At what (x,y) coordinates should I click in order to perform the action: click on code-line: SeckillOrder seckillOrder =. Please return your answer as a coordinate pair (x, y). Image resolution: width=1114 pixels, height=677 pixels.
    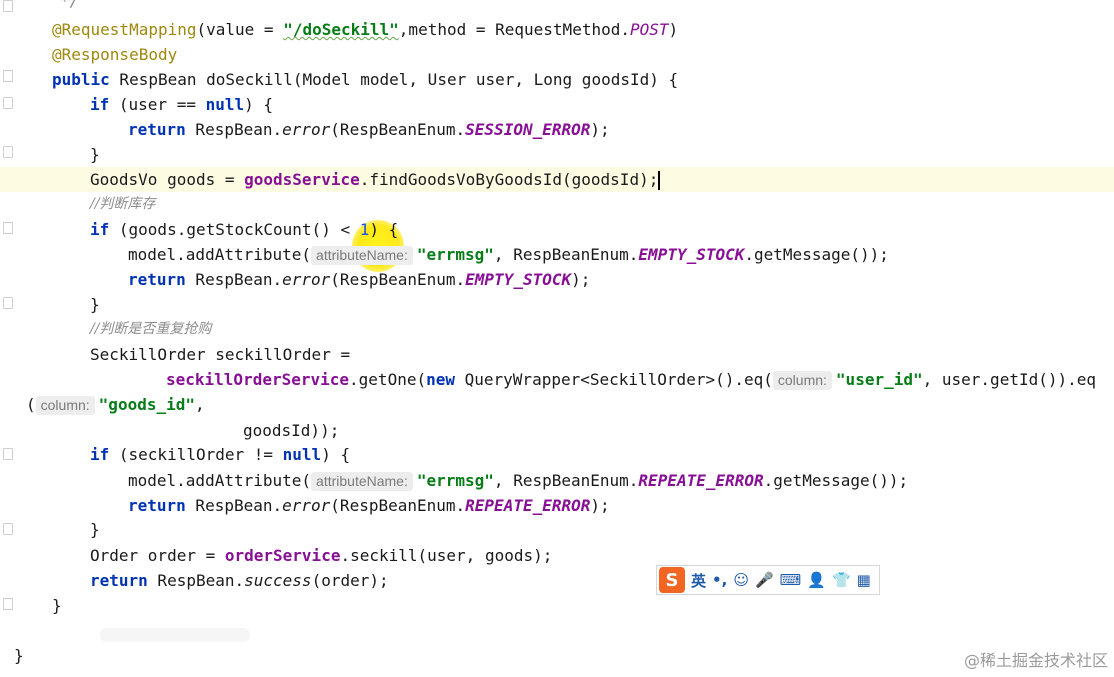
    Looking at the image, I should click on (220, 354).